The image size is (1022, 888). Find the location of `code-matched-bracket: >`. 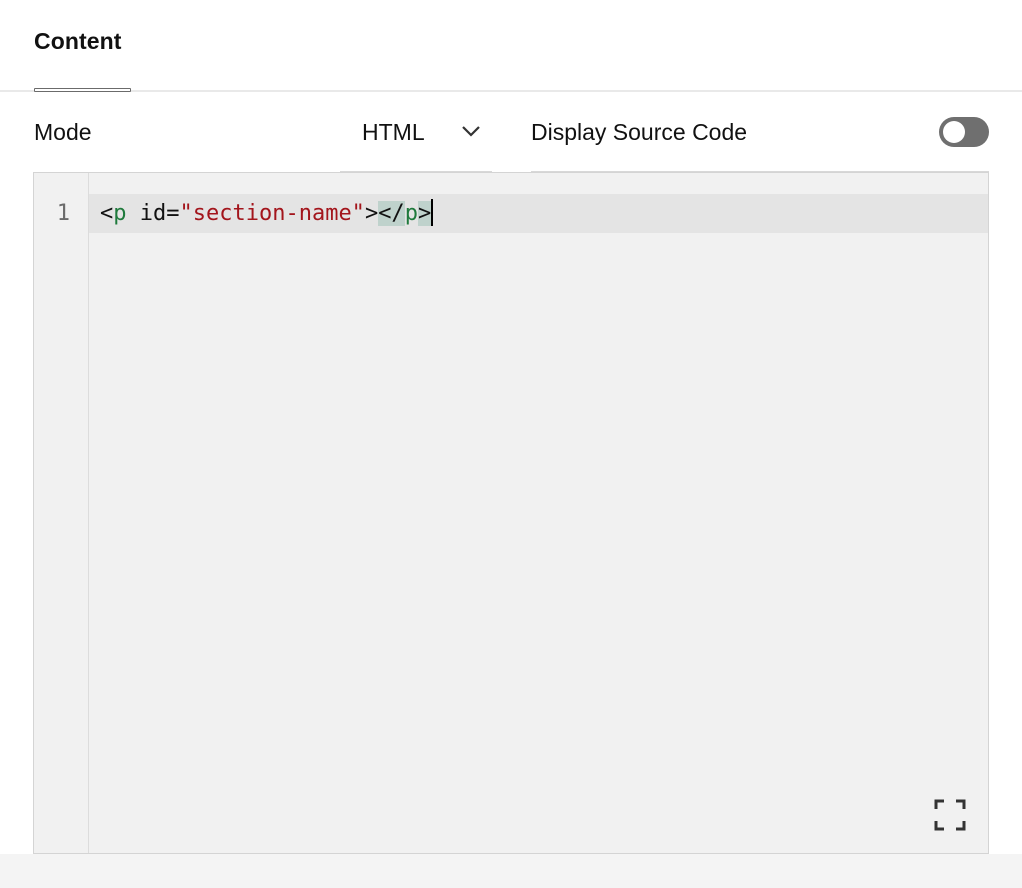

code-matched-bracket: > is located at coordinates (424, 213).